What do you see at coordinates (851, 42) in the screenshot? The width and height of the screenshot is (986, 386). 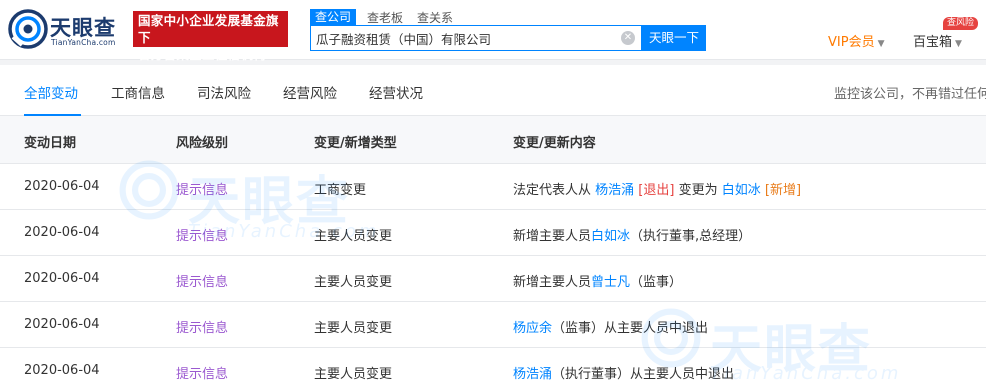 I see `vip-label: VIP会员` at bounding box center [851, 42].